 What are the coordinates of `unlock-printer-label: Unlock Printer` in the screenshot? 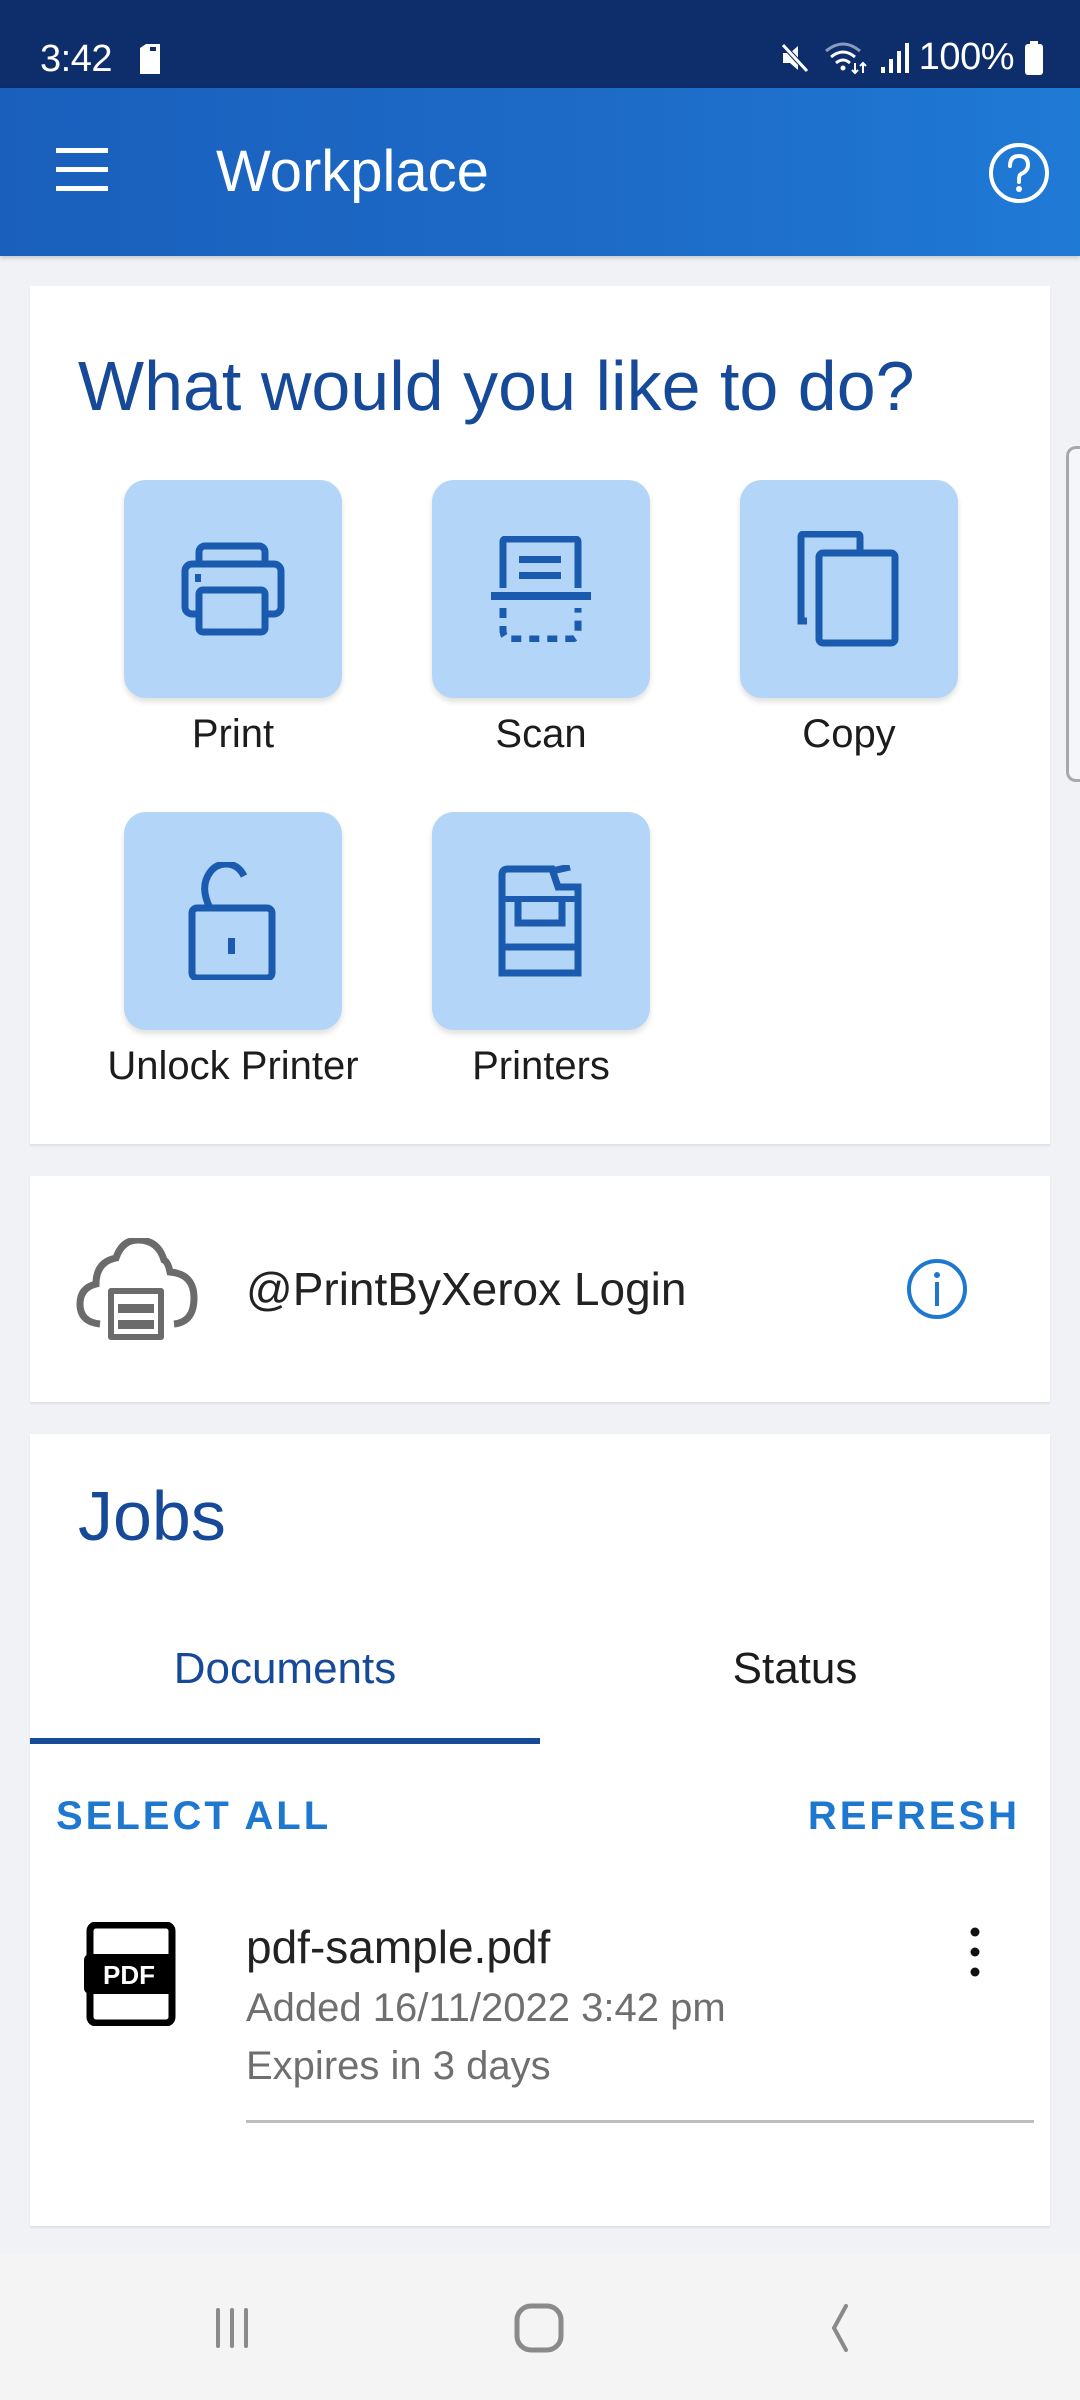 It's located at (233, 1066).